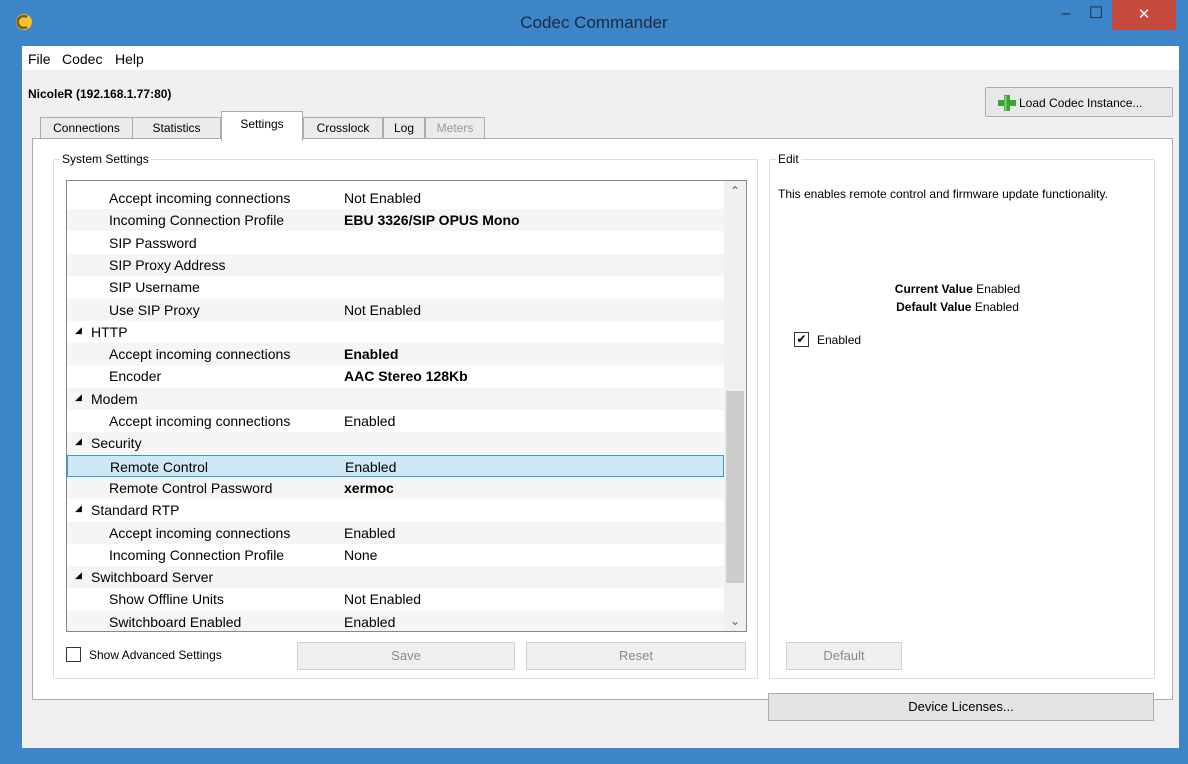 This screenshot has width=1188, height=764. Describe the element at coordinates (636, 656) in the screenshot. I see `reset-button: Reset` at that location.